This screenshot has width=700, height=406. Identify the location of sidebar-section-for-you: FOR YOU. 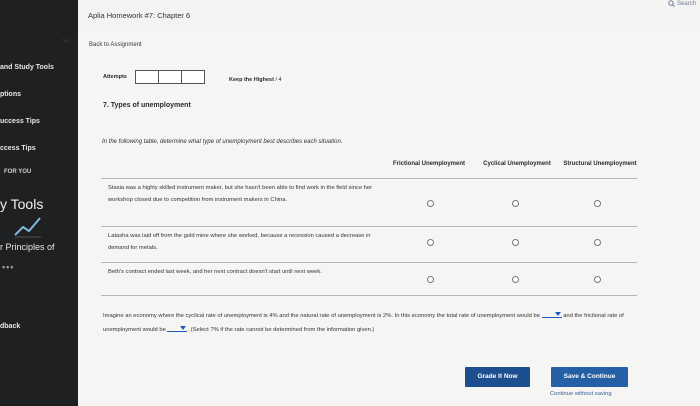
(18, 172).